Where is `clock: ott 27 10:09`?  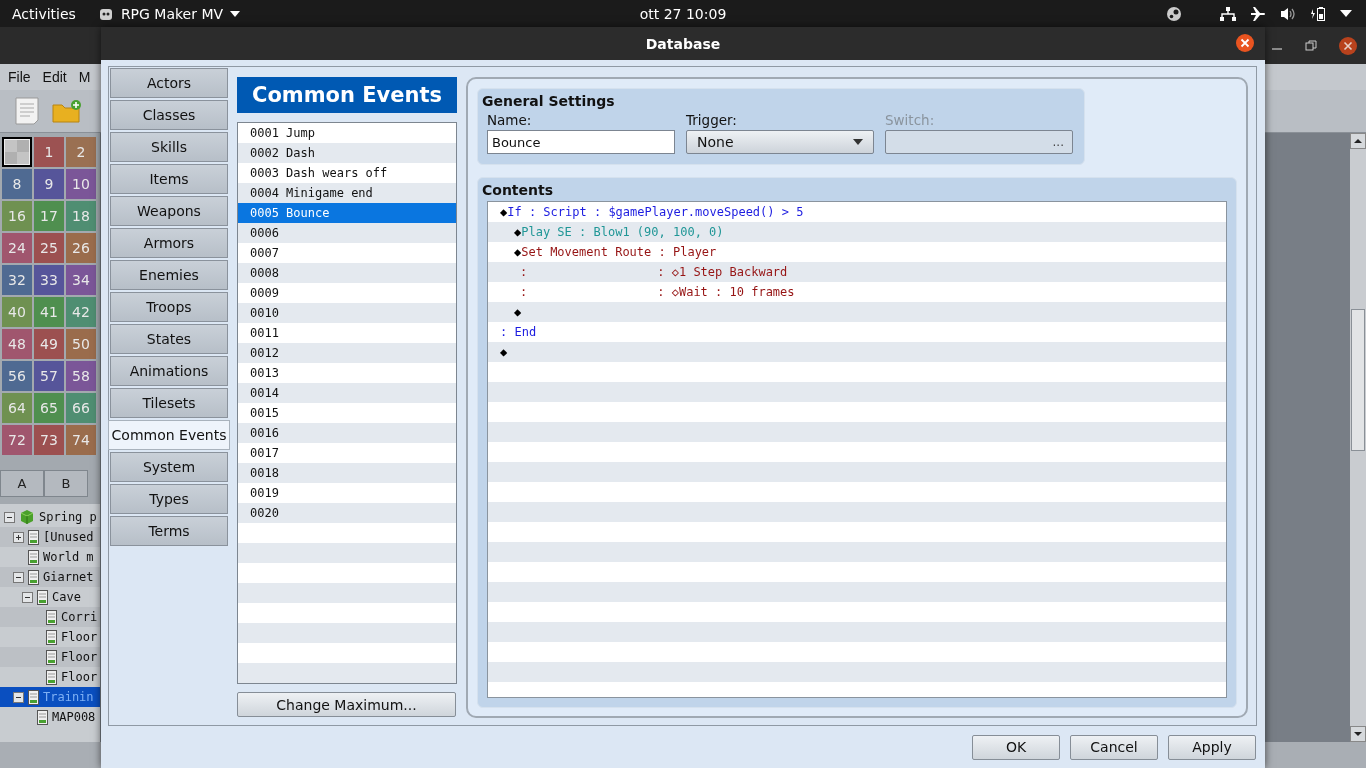 clock: ott 27 10:09 is located at coordinates (683, 13).